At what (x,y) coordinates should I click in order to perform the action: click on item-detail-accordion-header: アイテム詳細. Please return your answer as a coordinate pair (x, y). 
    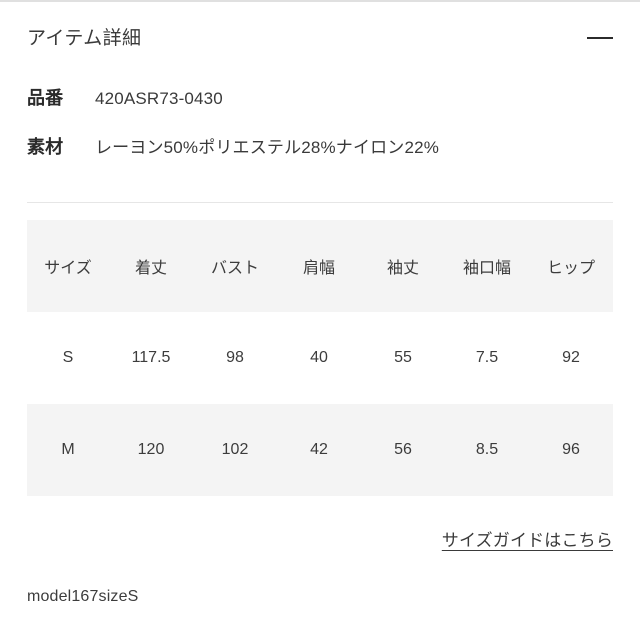
    Looking at the image, I should click on (320, 38).